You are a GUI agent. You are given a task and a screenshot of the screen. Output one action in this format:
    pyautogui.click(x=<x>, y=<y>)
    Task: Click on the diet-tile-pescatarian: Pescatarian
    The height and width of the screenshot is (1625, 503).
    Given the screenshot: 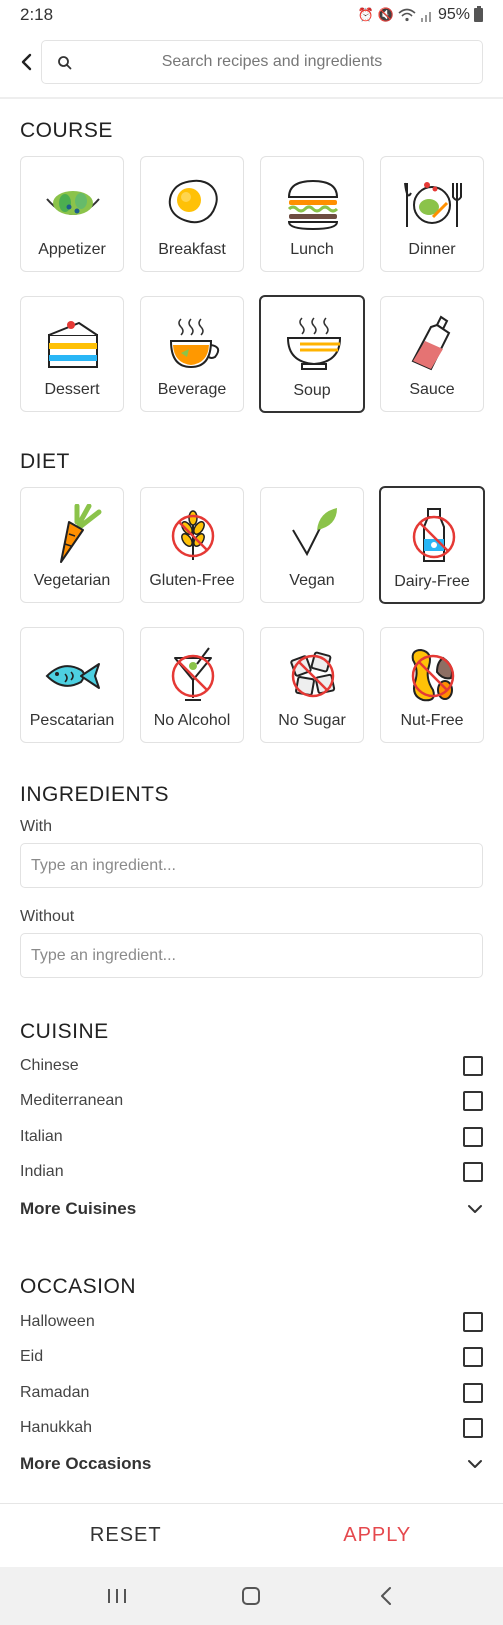 What is the action you would take?
    pyautogui.click(x=72, y=685)
    